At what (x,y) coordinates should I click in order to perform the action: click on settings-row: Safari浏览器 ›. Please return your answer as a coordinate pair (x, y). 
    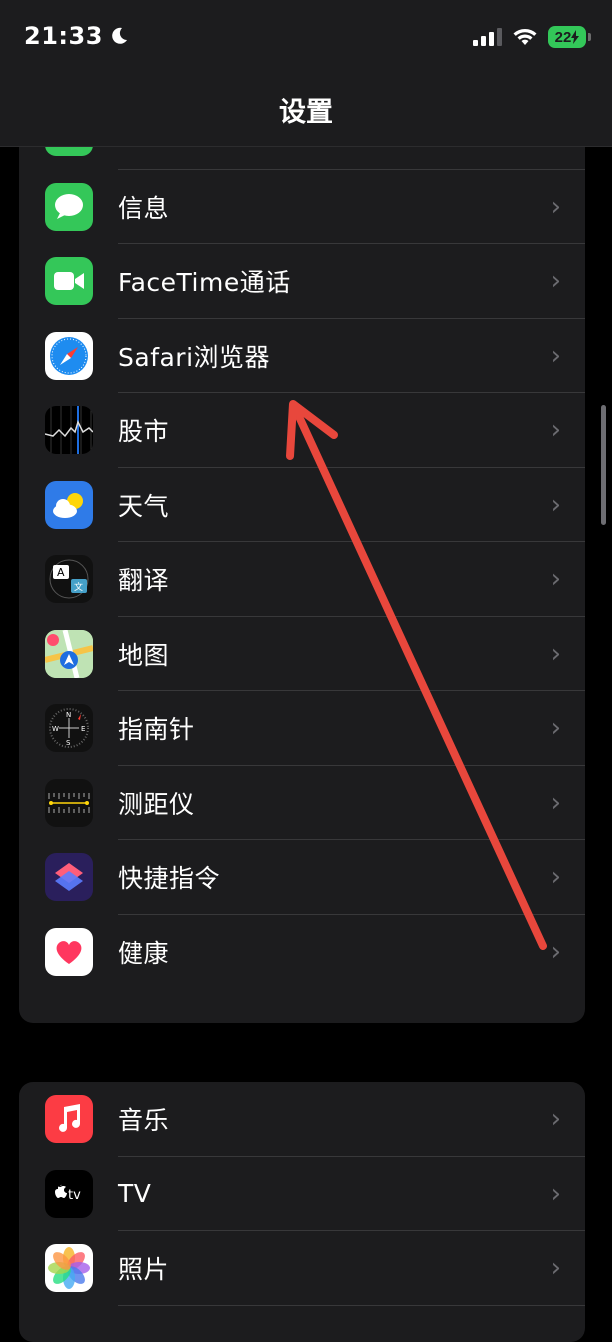
    Looking at the image, I should click on (302, 356).